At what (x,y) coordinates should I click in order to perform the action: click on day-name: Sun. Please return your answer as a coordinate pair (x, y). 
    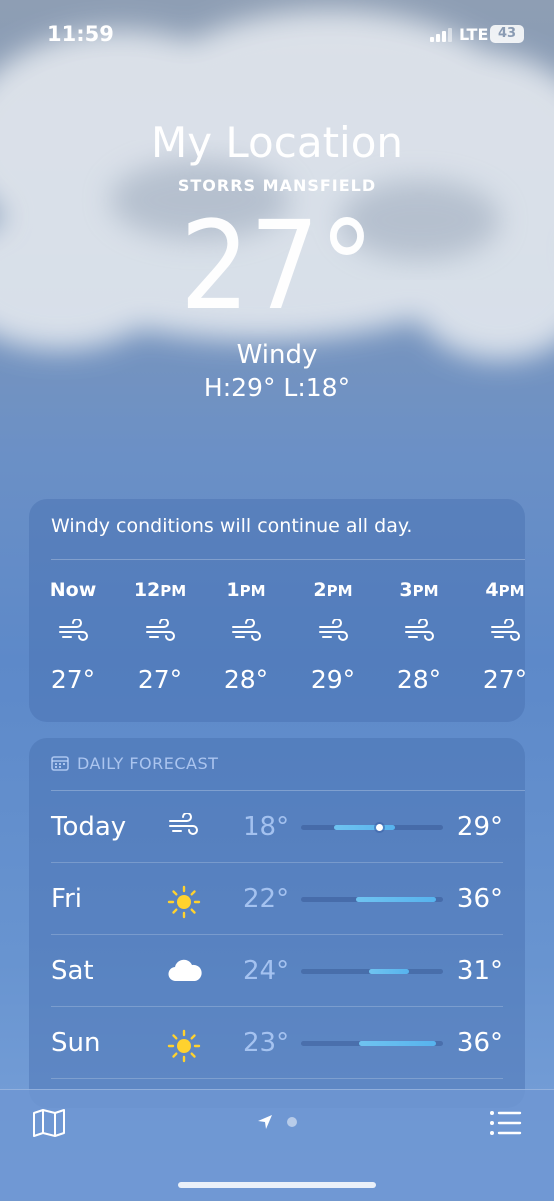
    Looking at the image, I should click on (76, 1043).